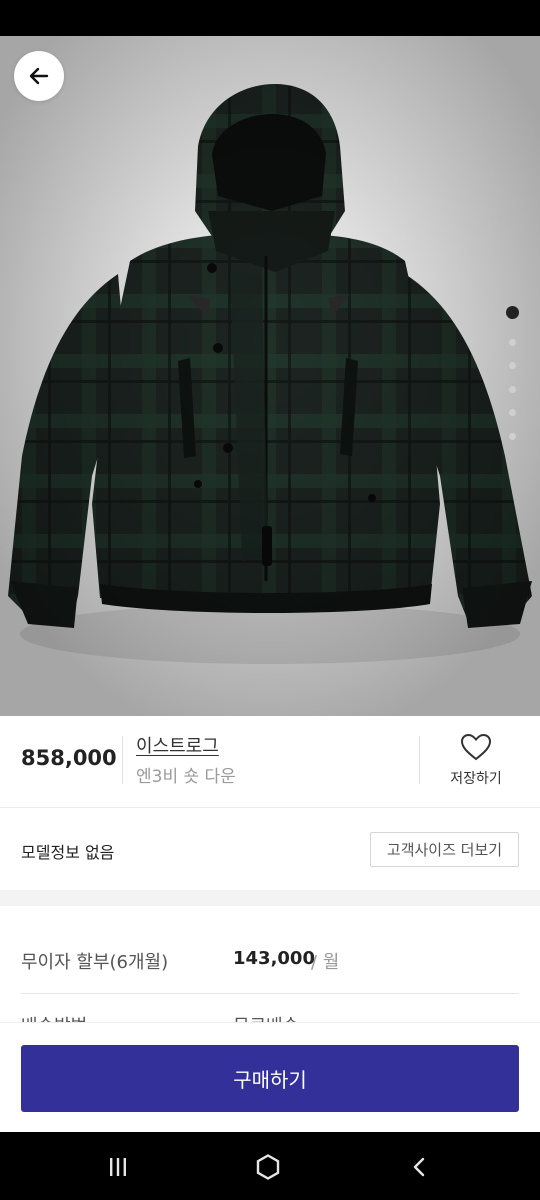  I want to click on customer-size-button: 고객사이즈 더보기, so click(444, 849).